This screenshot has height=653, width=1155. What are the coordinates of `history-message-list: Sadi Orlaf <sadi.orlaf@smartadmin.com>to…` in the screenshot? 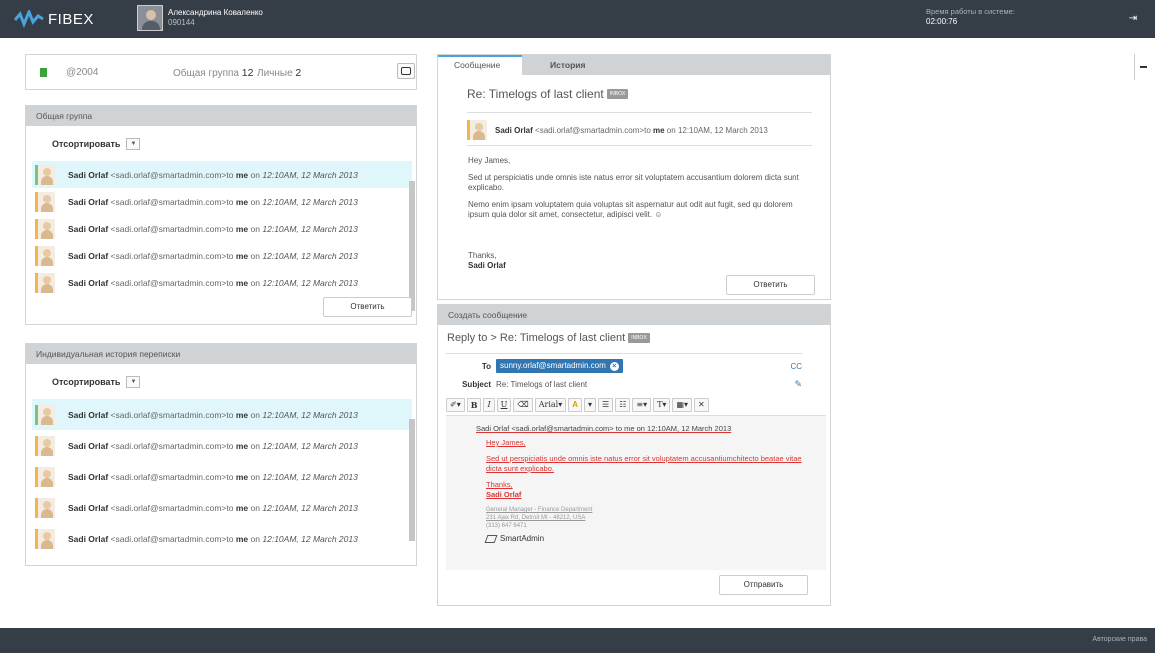 It's located at (222, 476).